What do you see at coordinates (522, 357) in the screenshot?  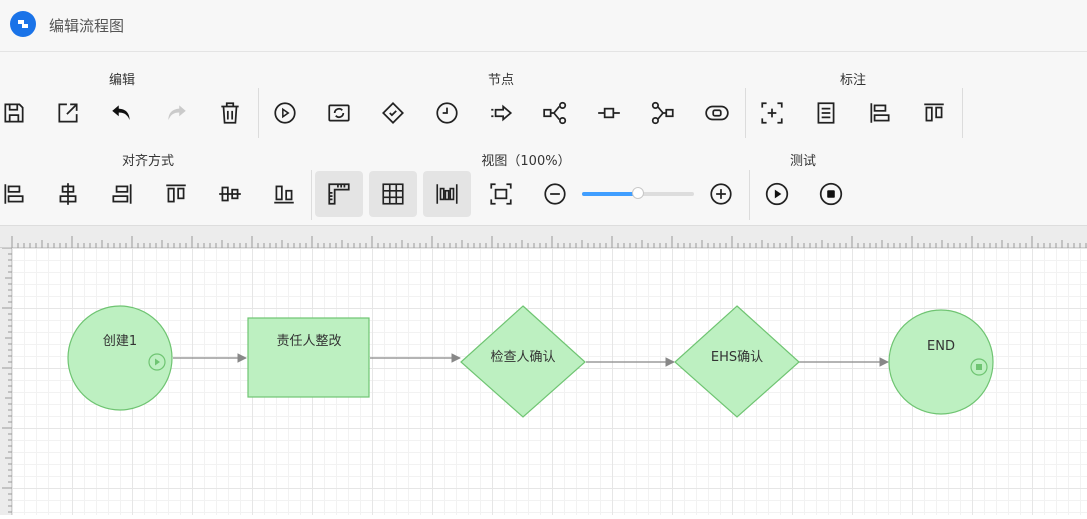 I see `node-label: 检查人确认` at bounding box center [522, 357].